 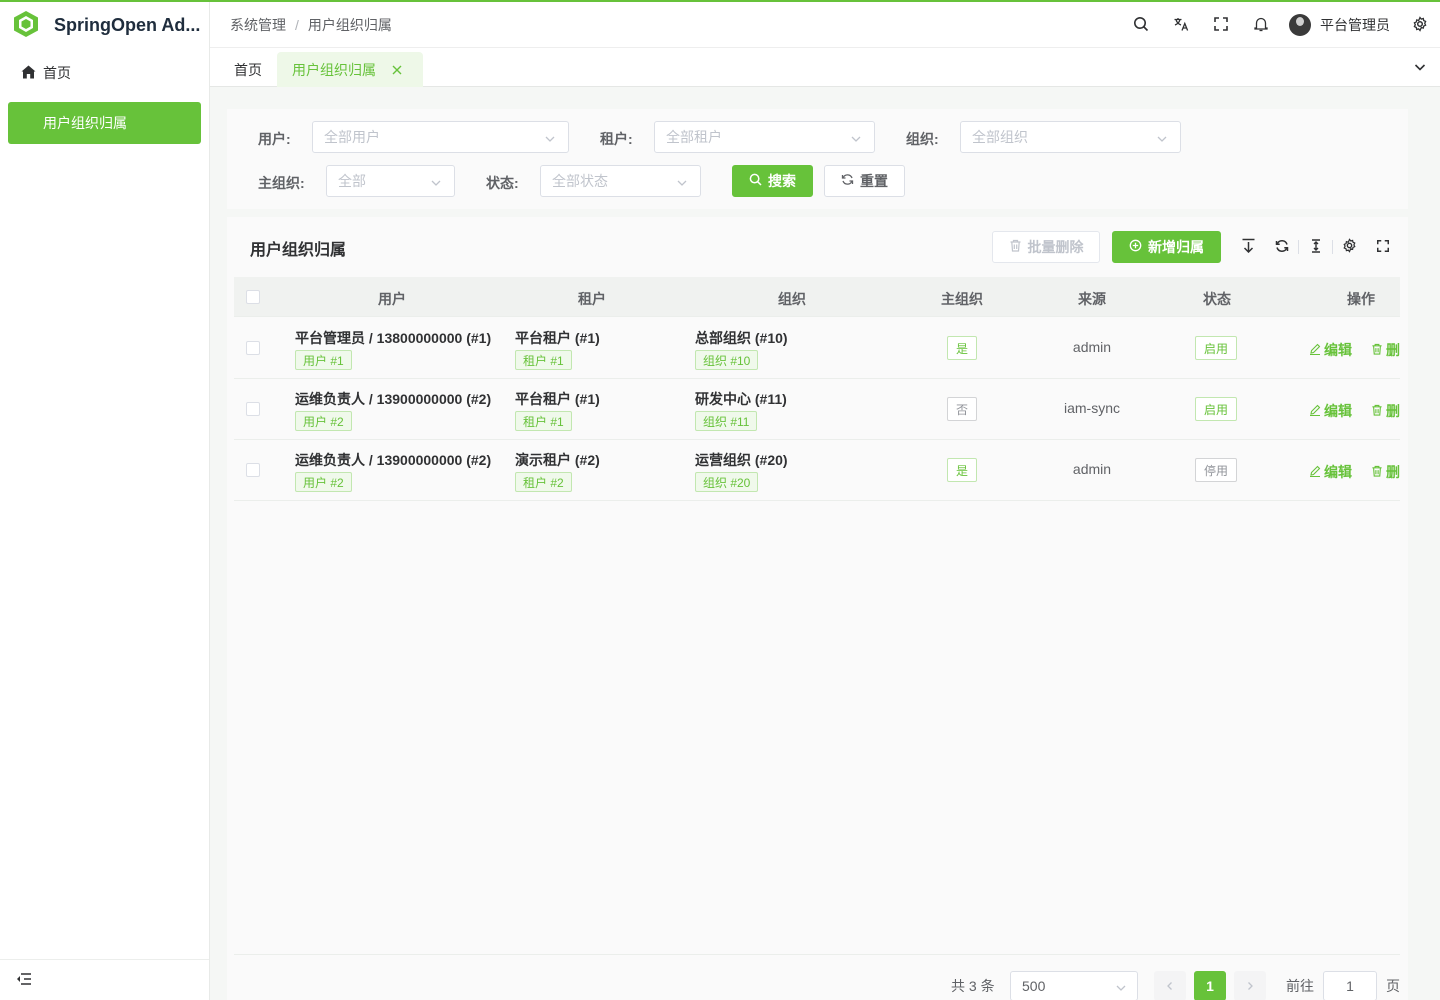 I want to click on refresh-button, so click(x=1281, y=247).